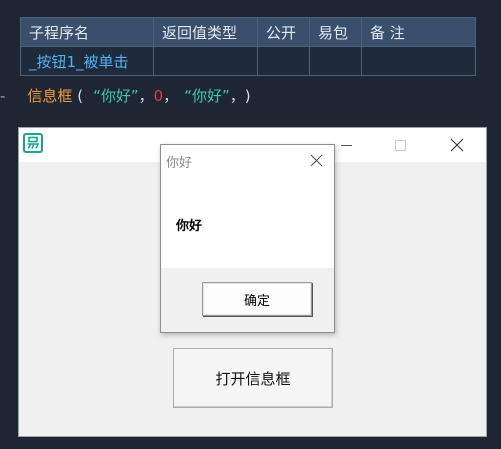 This screenshot has height=449, width=501. Describe the element at coordinates (50, 96) in the screenshot. I see `code-function-name: 信息框` at that location.